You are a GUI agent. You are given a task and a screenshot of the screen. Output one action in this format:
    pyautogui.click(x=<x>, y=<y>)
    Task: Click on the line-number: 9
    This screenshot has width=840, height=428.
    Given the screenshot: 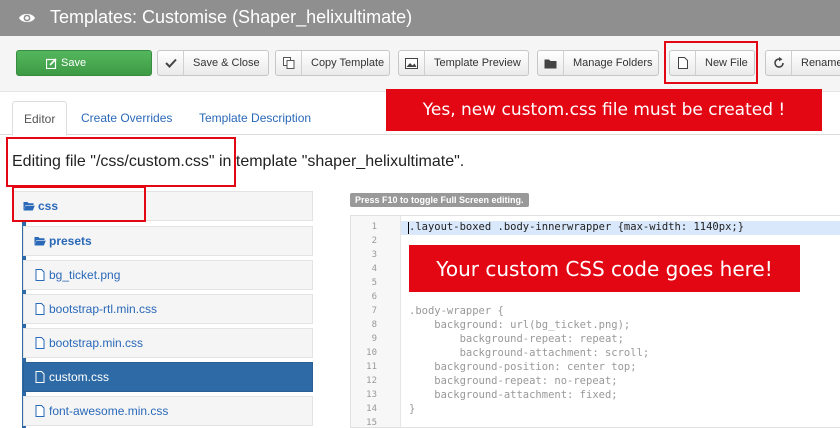 What is the action you would take?
    pyautogui.click(x=374, y=339)
    